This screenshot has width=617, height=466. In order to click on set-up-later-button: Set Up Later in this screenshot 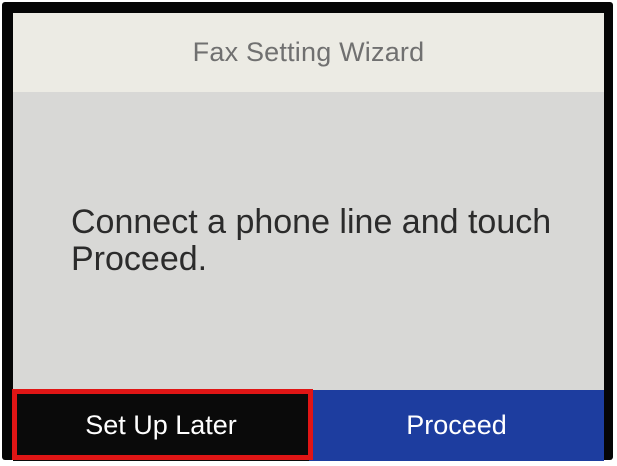, I will do `click(161, 425)`.